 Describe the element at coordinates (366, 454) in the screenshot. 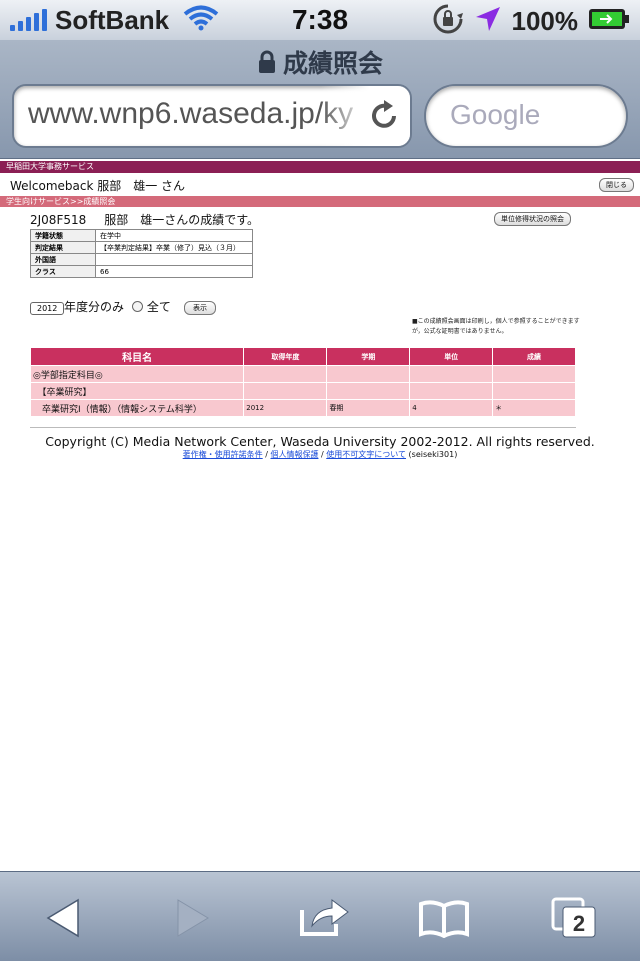

I see `unusable-chars-link: 使用不可文字について` at that location.